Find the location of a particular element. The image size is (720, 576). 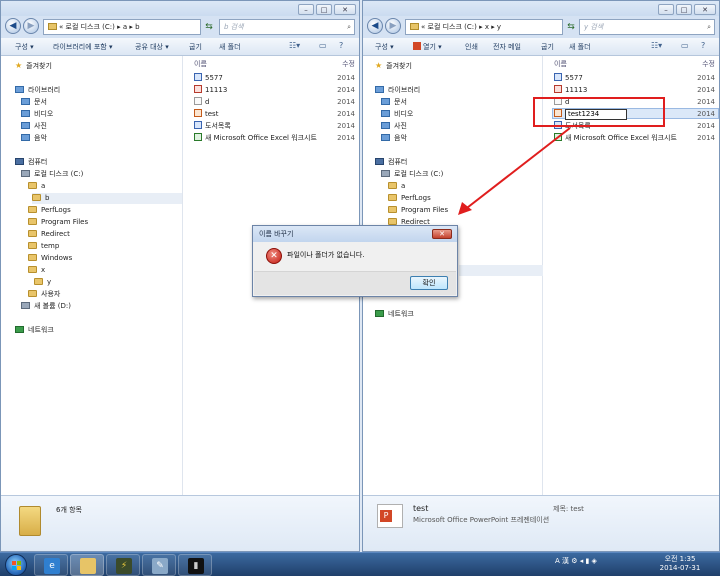

arrow-line is located at coordinates (516, 169).